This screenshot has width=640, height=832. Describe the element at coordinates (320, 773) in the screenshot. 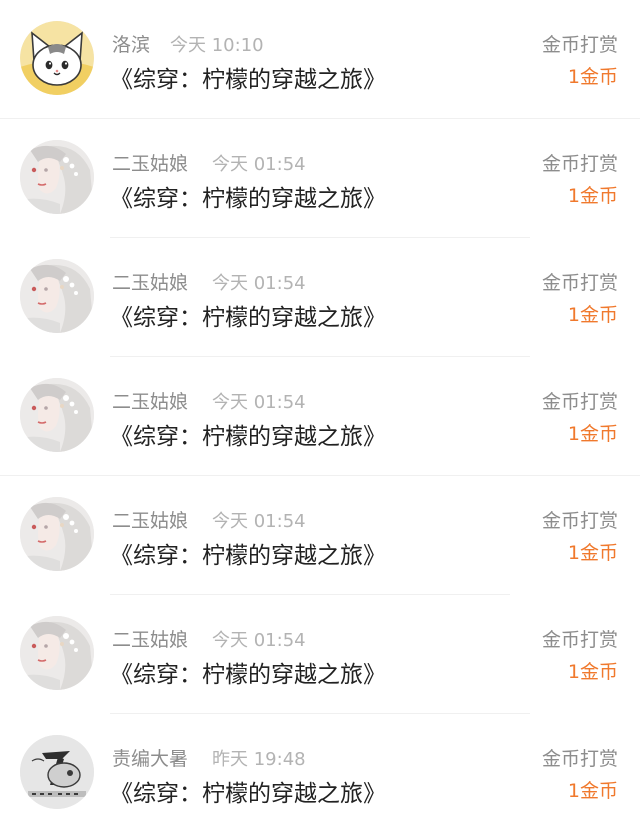

I see `reward-record-row: 责编大暑 昨天 19:48 《综穿：柠檬的穿越之旅》 金币打赏 1金币` at that location.